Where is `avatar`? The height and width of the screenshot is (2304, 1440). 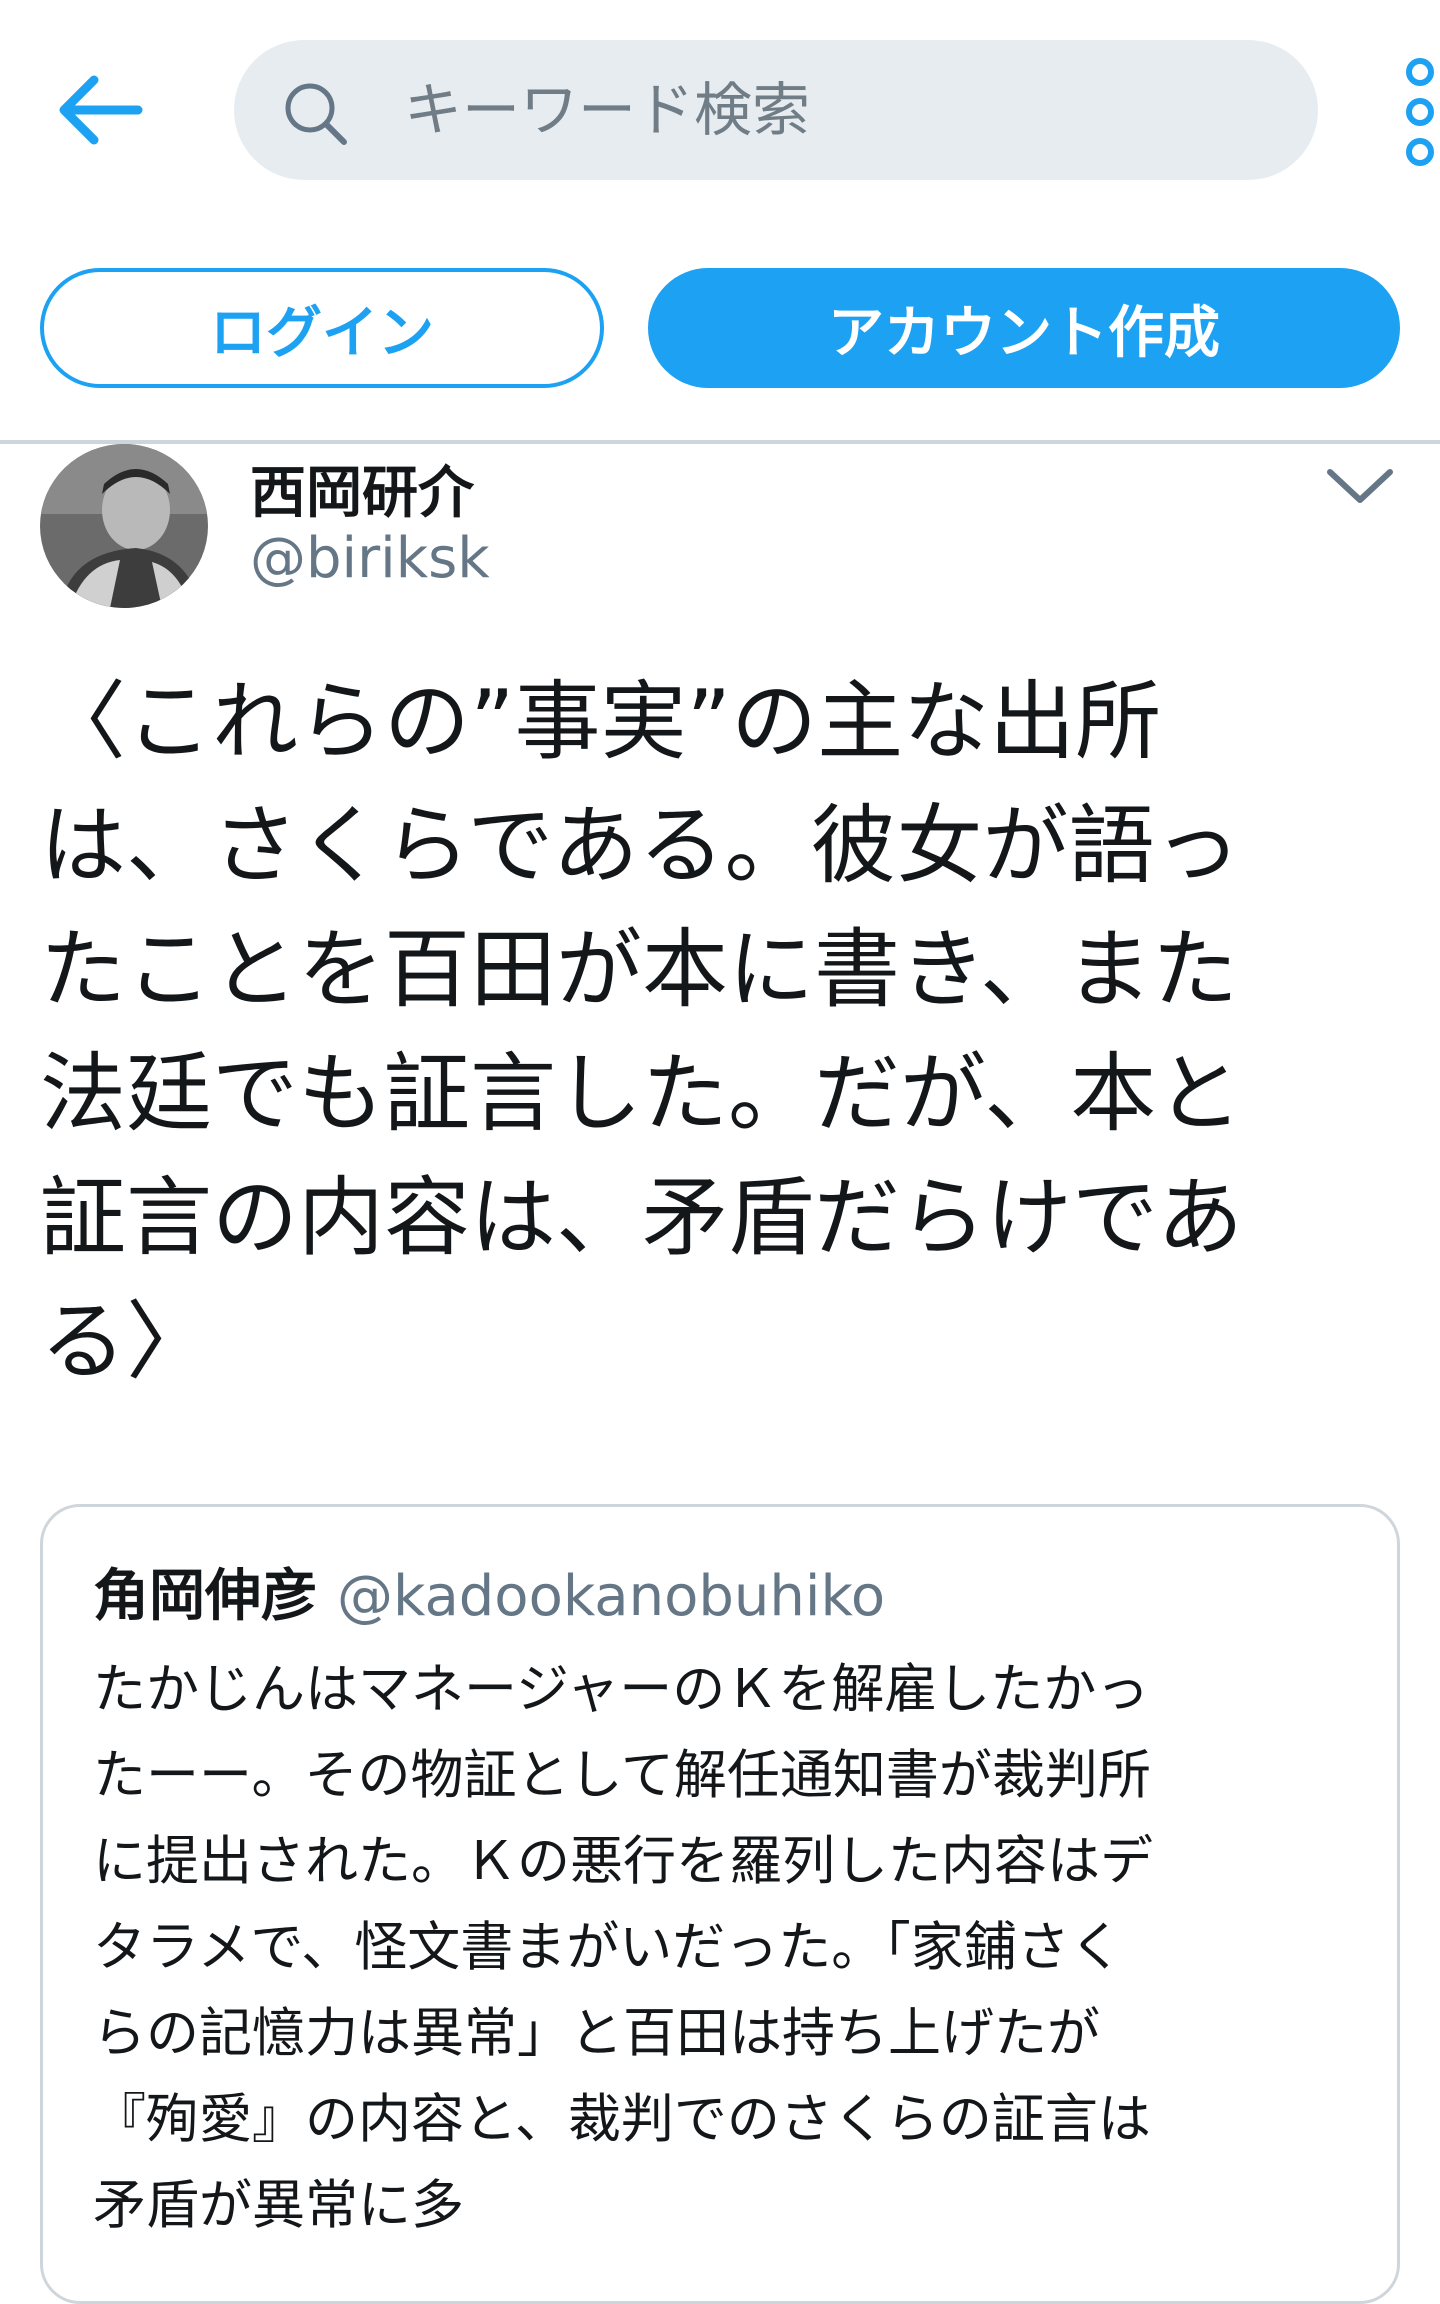
avatar is located at coordinates (124, 526).